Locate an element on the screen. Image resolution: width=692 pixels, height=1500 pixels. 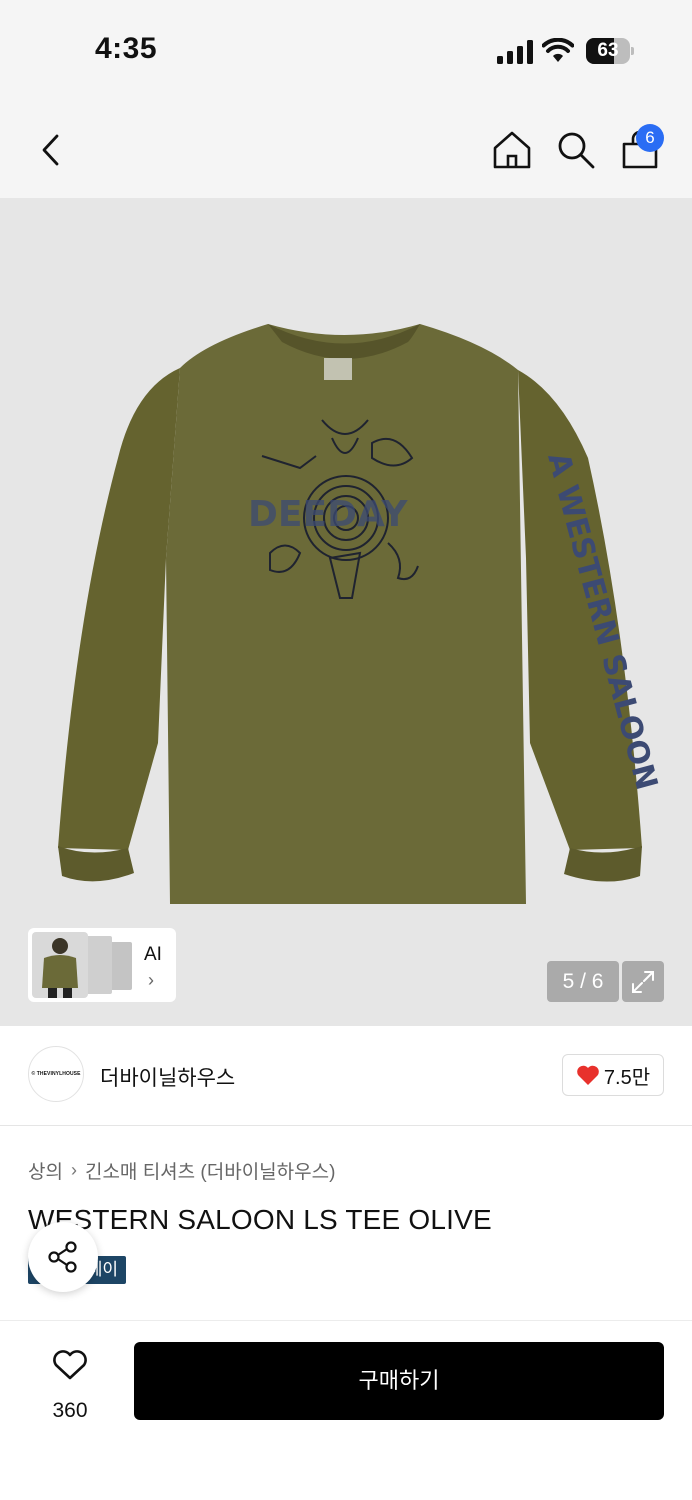
wifi-icon is located at coordinates (558, 50).